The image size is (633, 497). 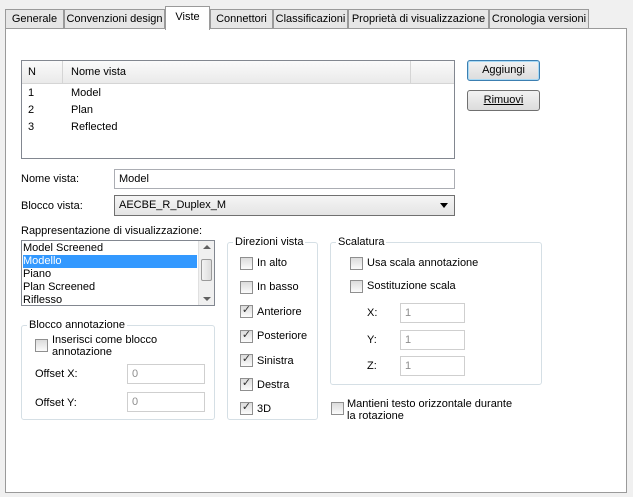 I want to click on checkbox-back: ✓, so click(x=246, y=336).